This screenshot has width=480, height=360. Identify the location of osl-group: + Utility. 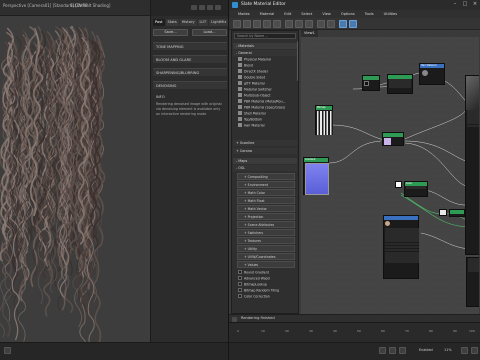
(266, 248).